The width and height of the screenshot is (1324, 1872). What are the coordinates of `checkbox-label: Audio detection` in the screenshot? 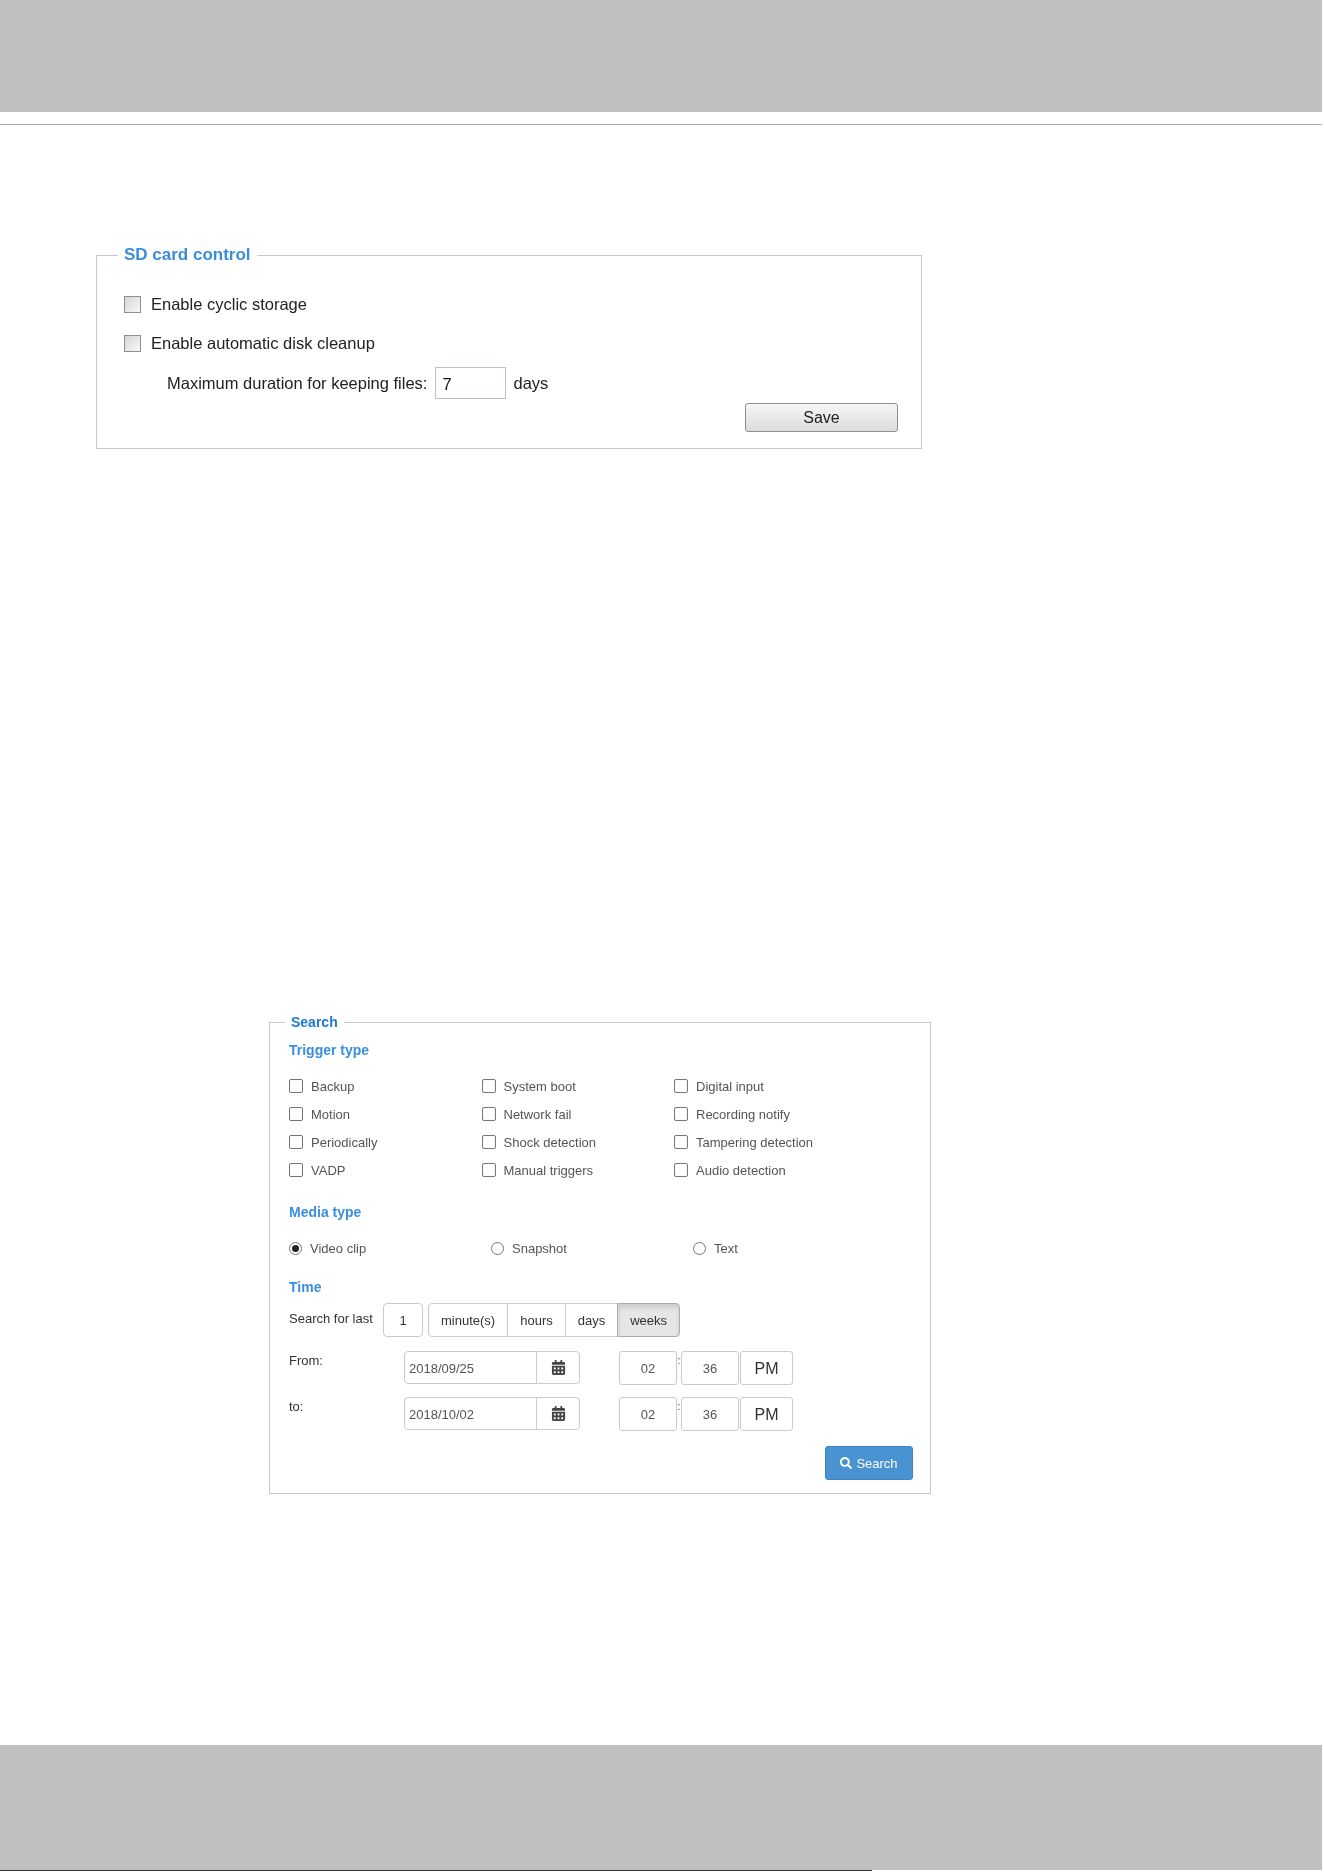 It's located at (741, 1170).